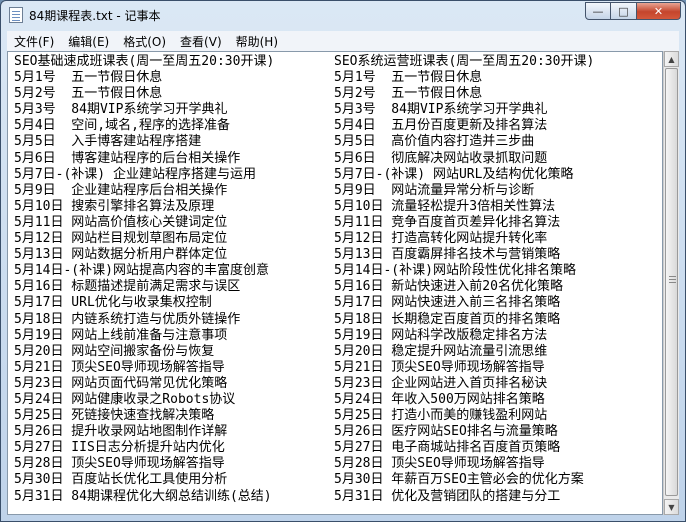 This screenshot has width=686, height=522. Describe the element at coordinates (141, 271) in the screenshot. I see `text-line: 5月14日-(补课)网站提高内容的丰富度创意` at that location.